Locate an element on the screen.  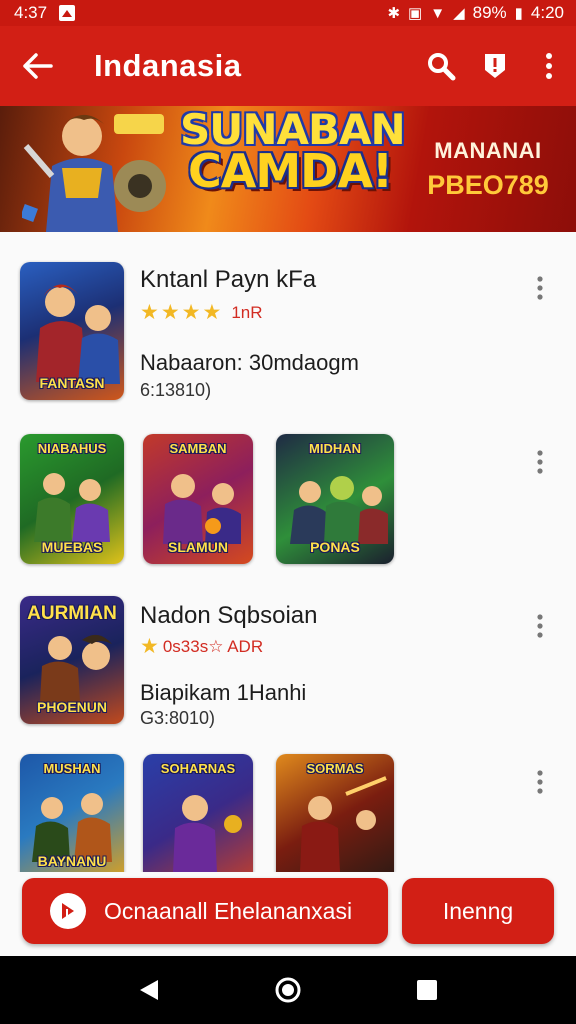
signal-icon: ◢ is located at coordinates (459, 13).